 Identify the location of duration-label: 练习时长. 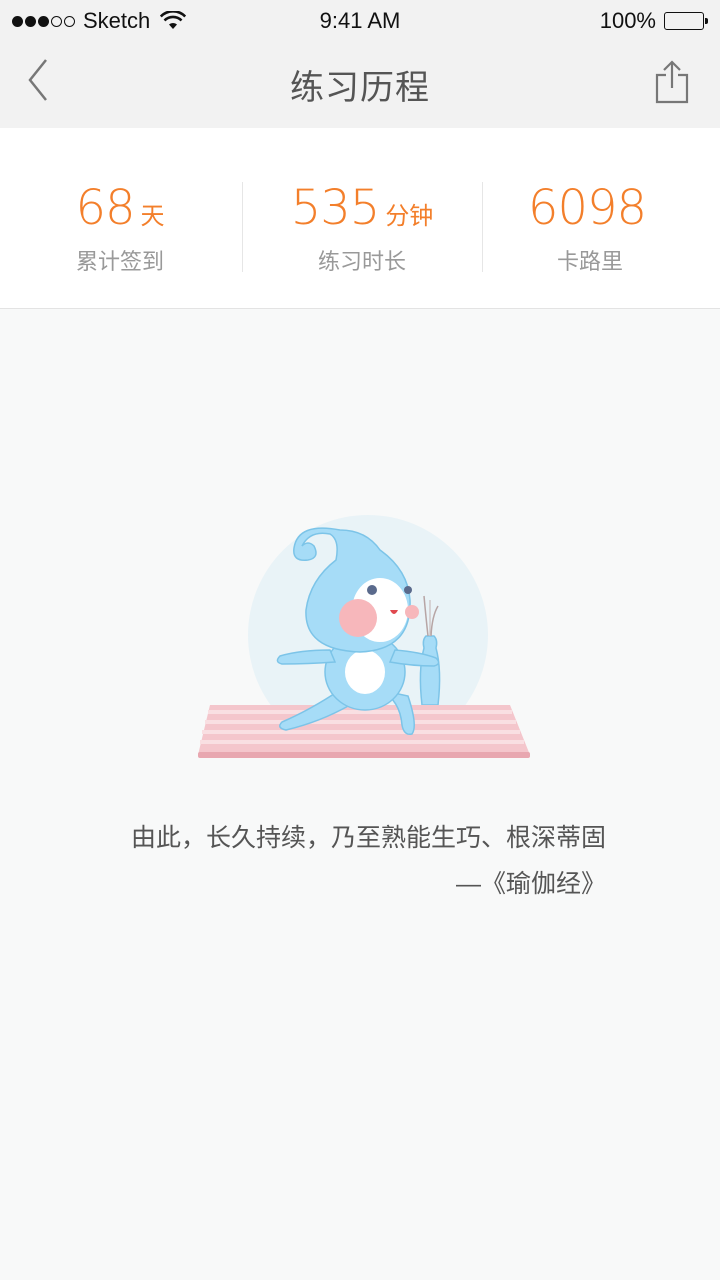
(361, 261).